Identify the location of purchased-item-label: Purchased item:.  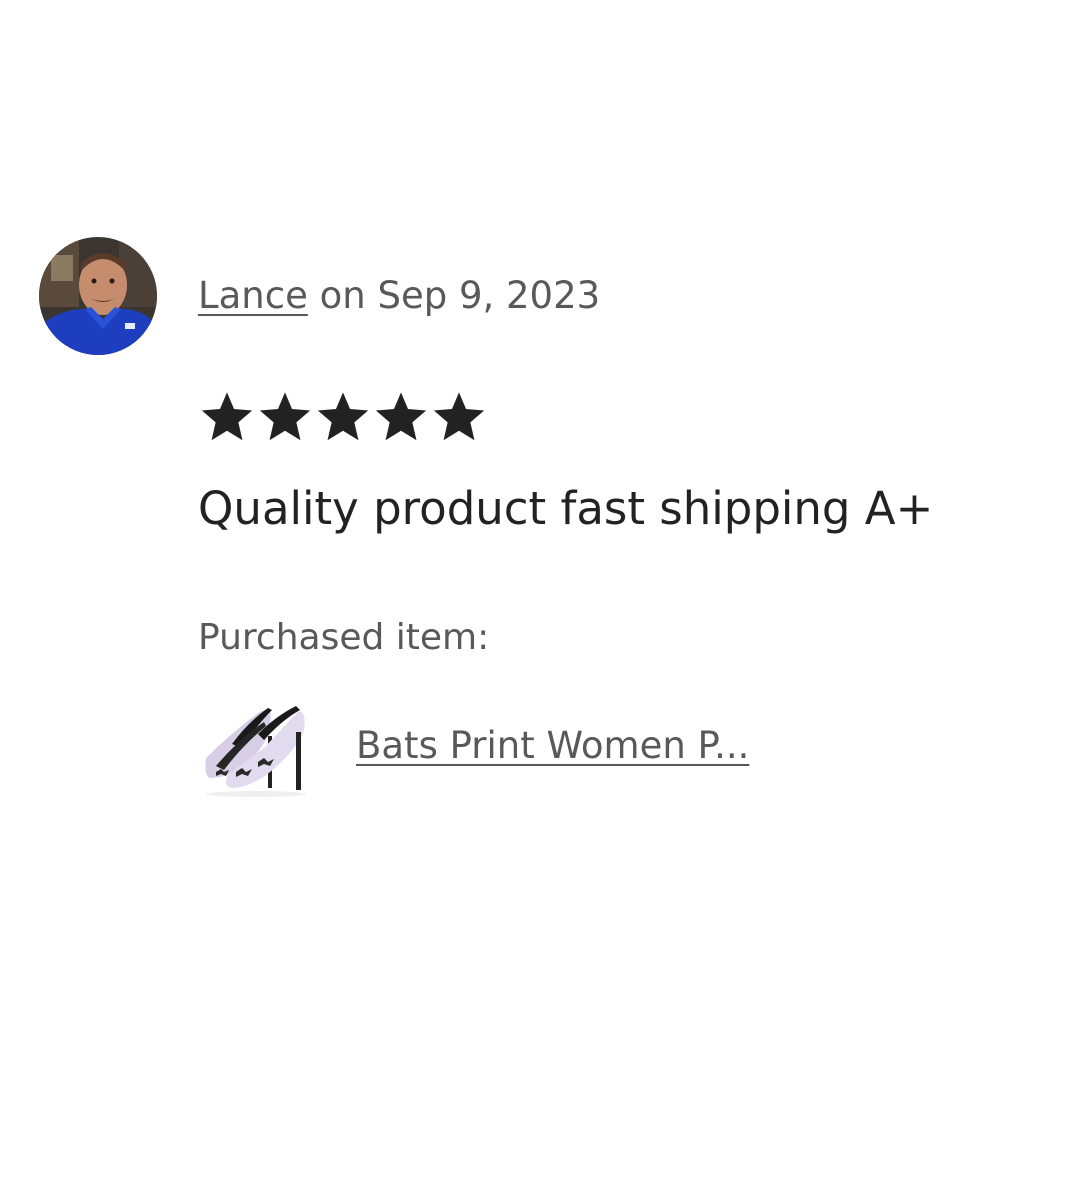
(344, 637).